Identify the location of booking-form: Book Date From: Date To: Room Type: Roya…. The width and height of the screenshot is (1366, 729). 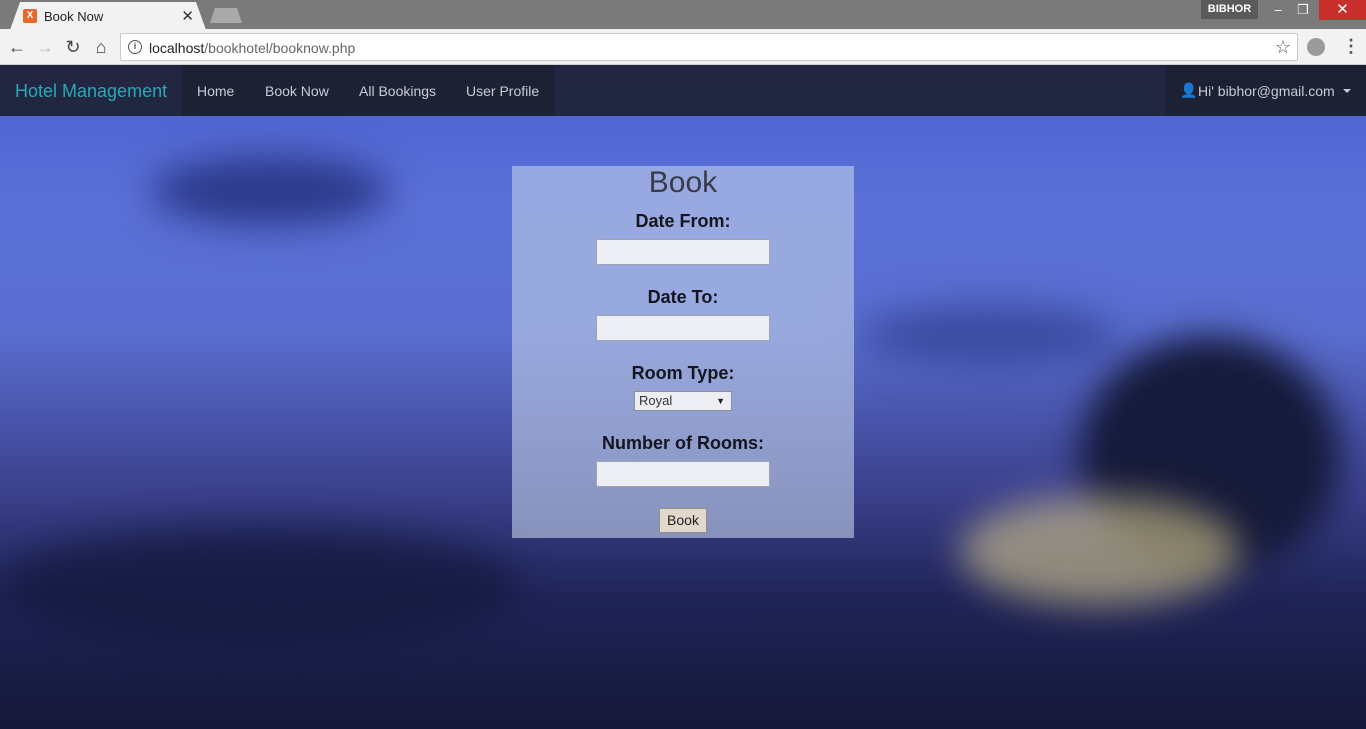
(683, 352).